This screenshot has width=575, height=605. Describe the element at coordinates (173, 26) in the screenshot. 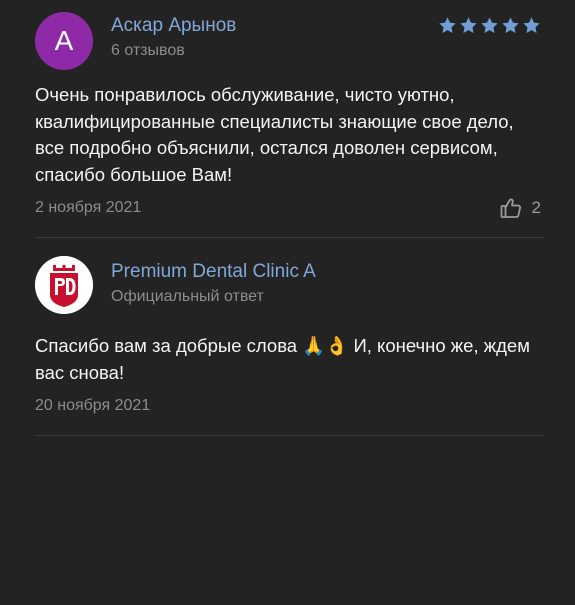

I see `reviewer-name: Аскар Арынов` at that location.